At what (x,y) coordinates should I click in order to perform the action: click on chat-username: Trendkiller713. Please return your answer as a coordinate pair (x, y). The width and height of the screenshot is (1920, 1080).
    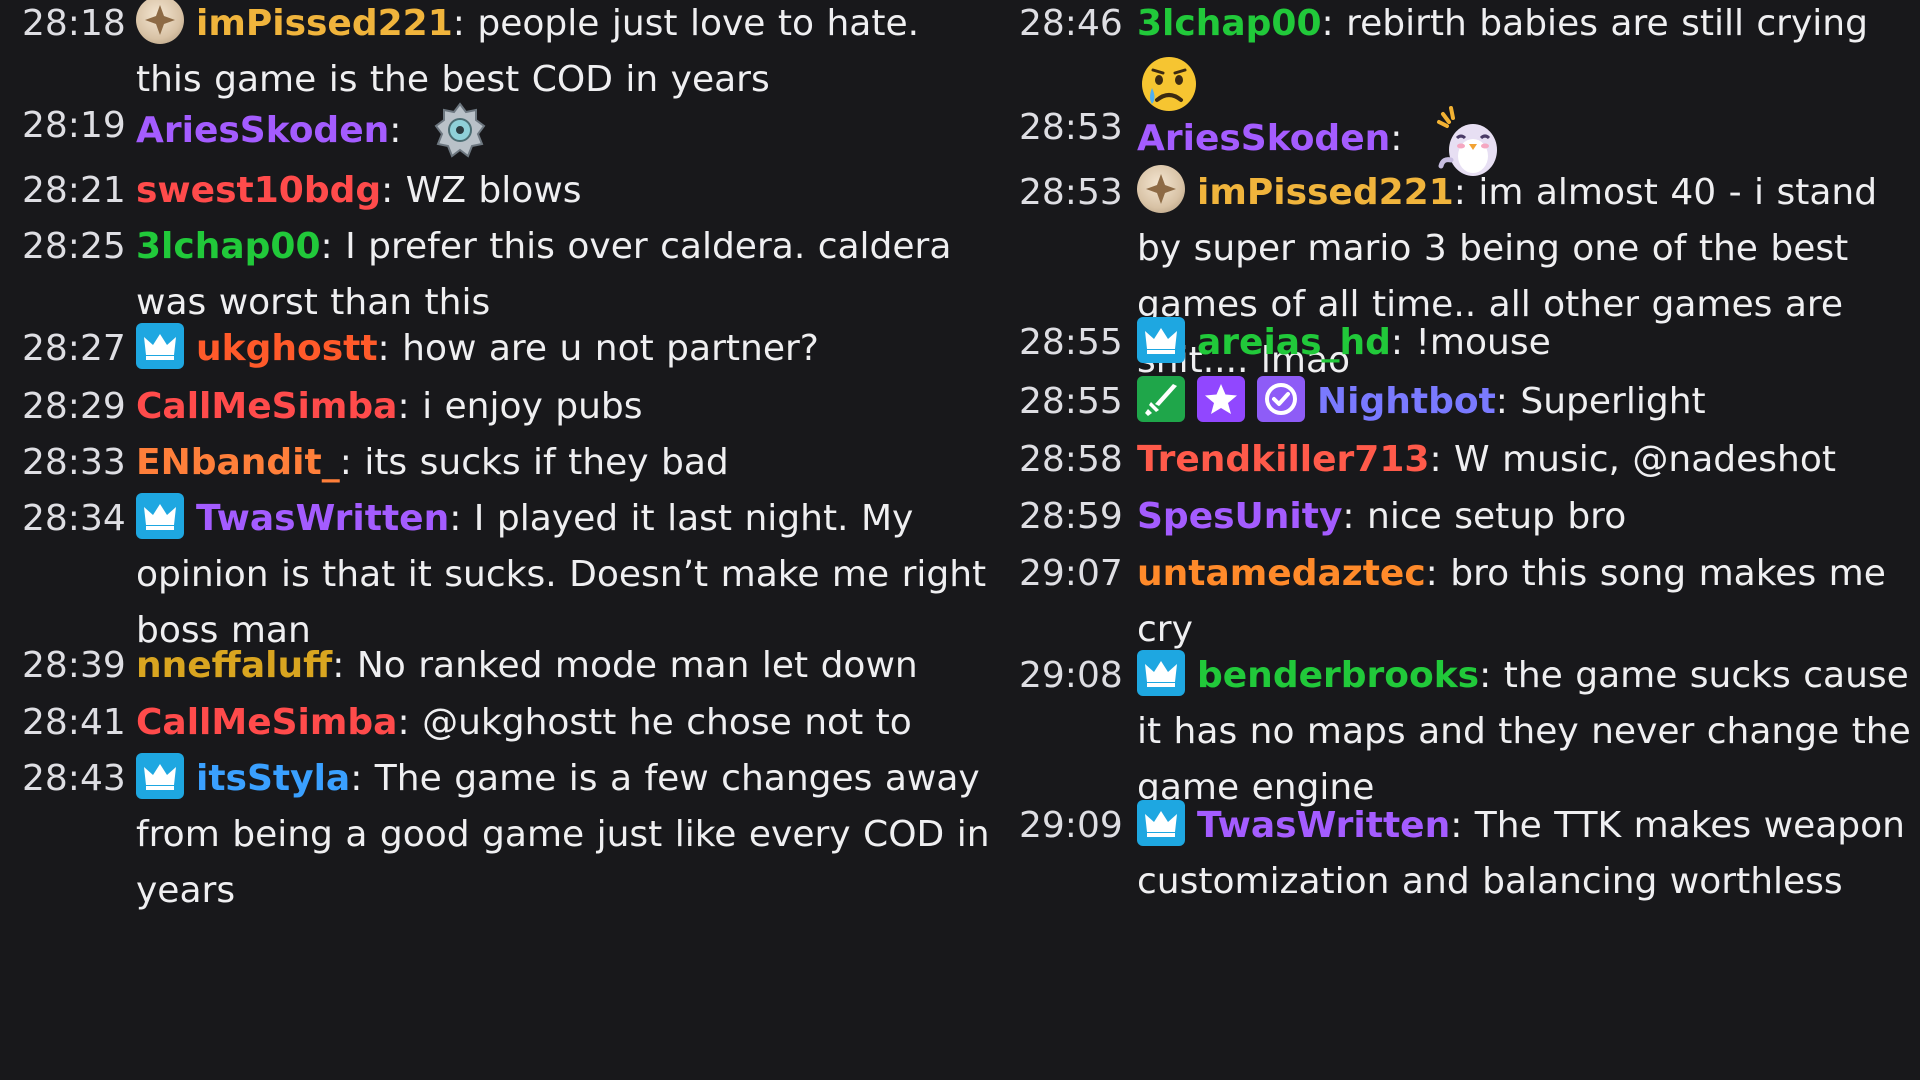
    Looking at the image, I should click on (1283, 459).